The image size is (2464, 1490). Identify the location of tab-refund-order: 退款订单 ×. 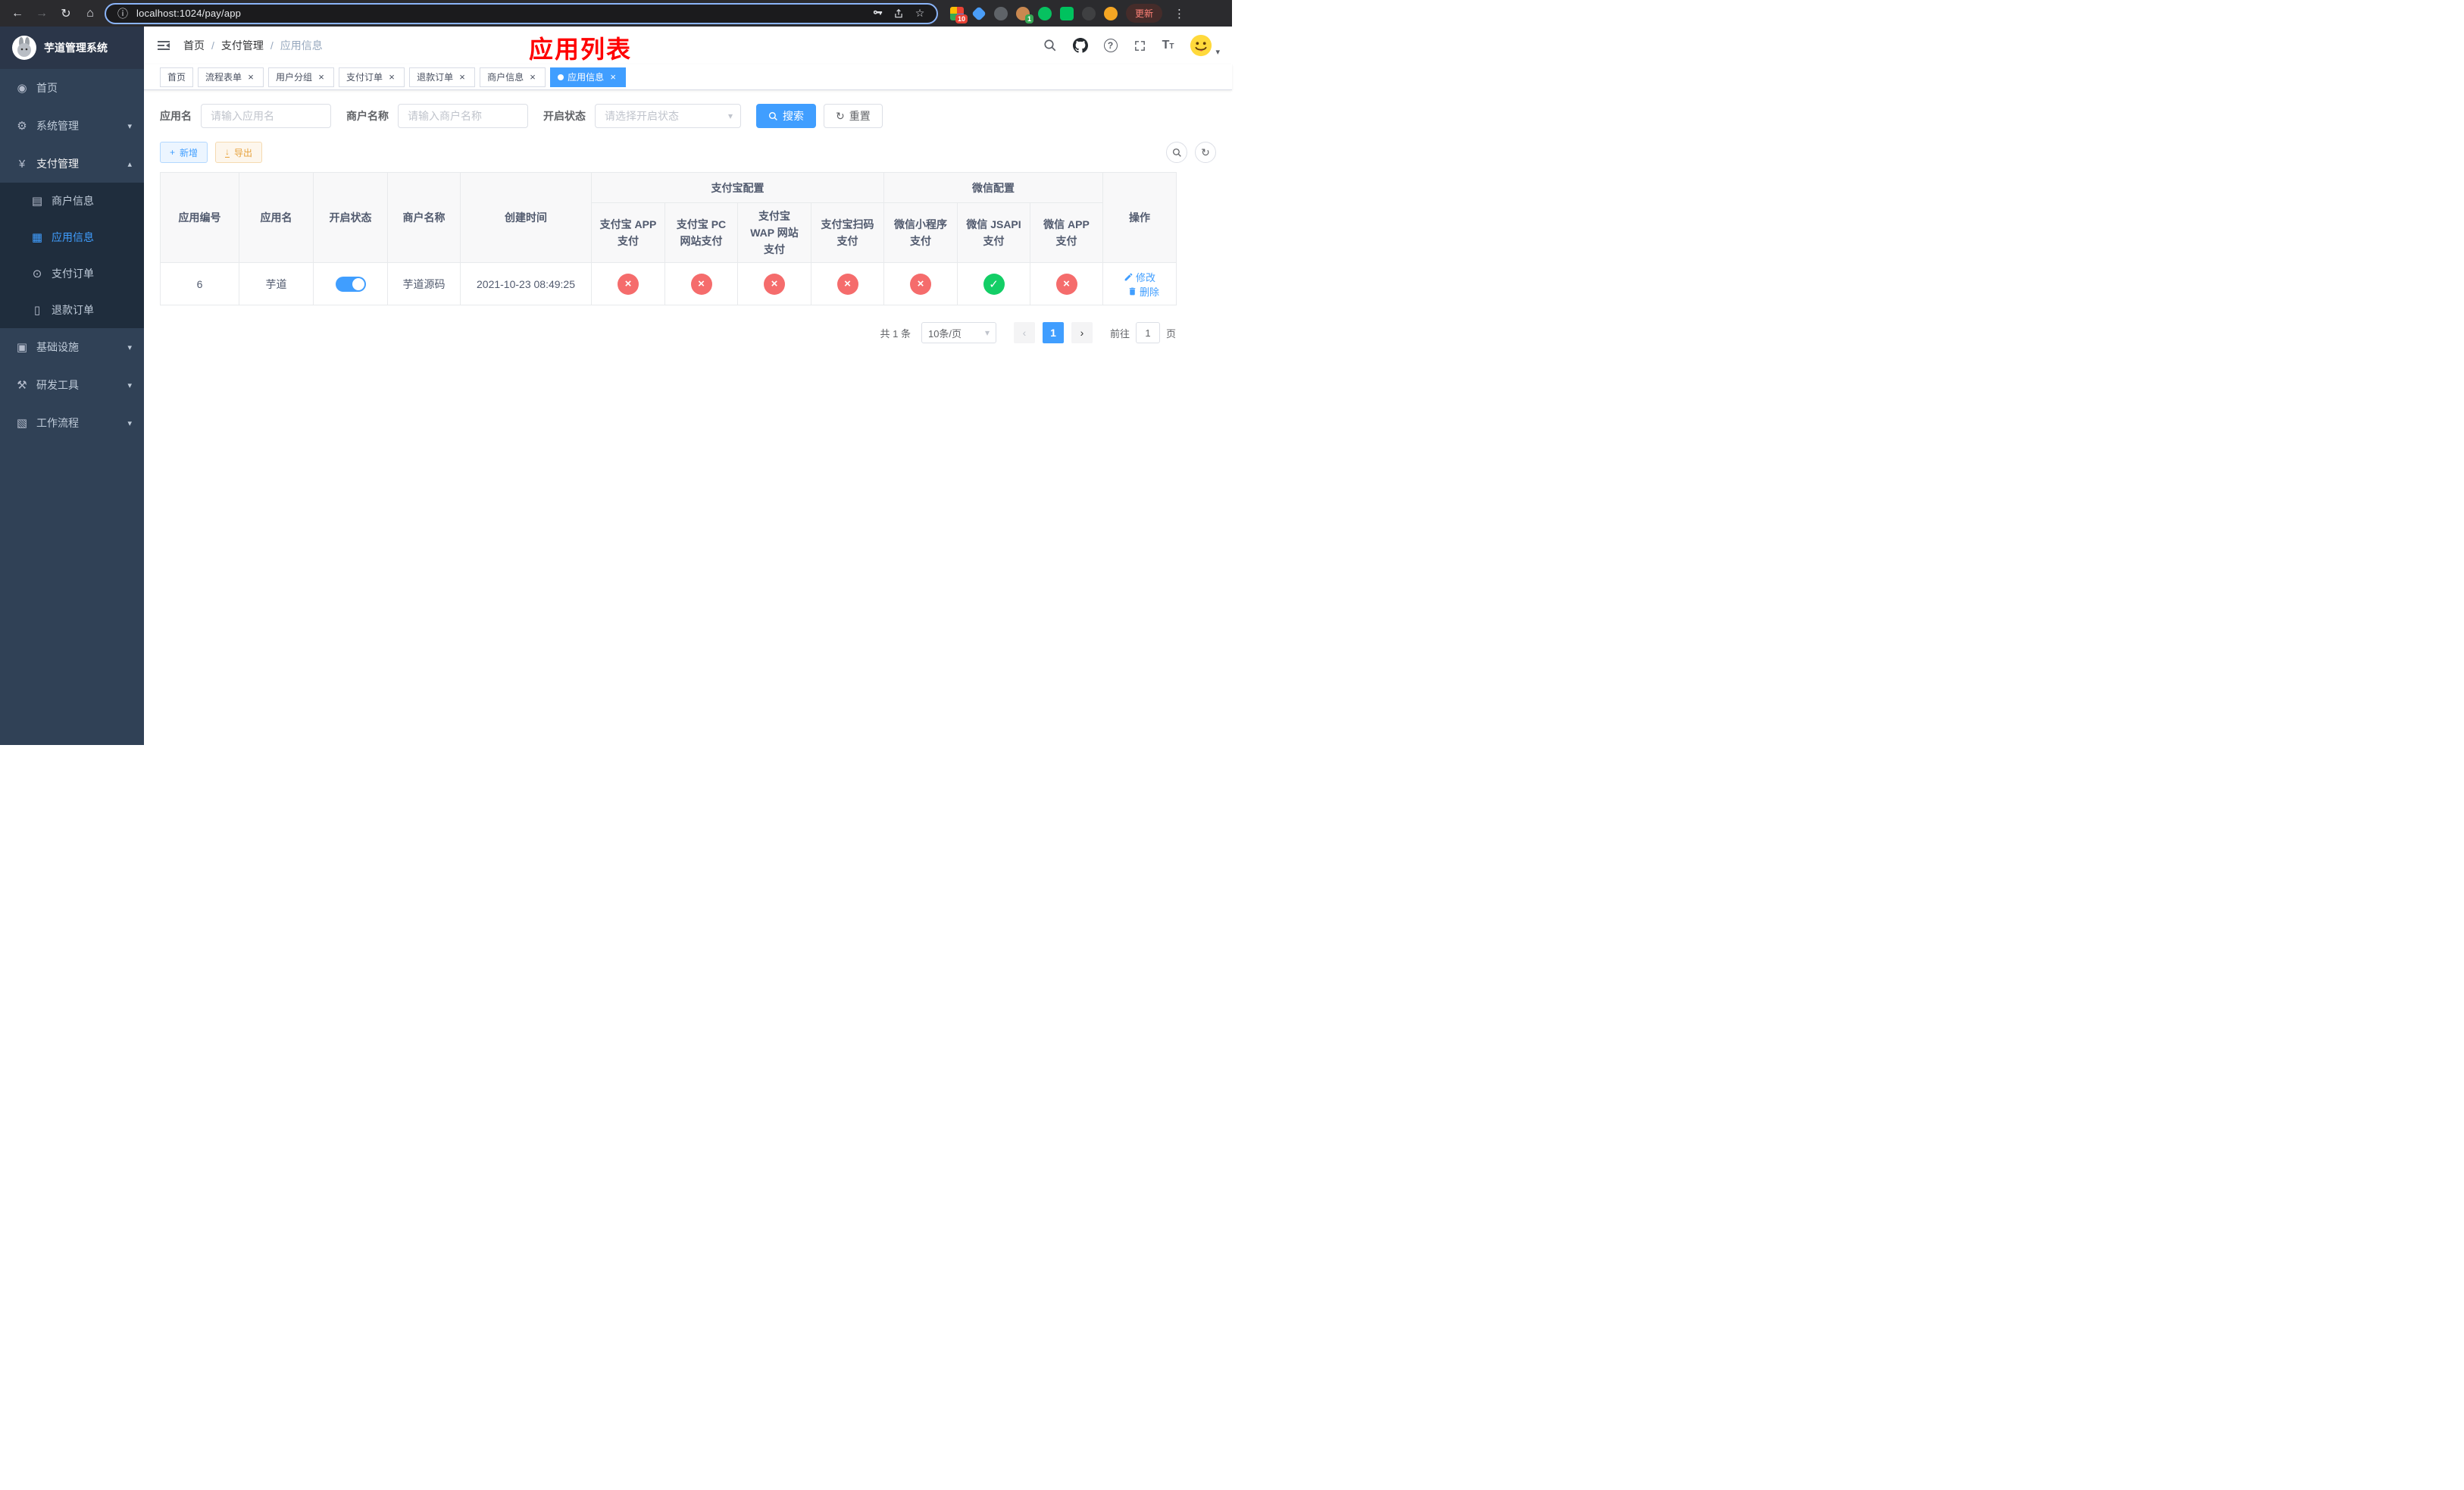
(442, 77).